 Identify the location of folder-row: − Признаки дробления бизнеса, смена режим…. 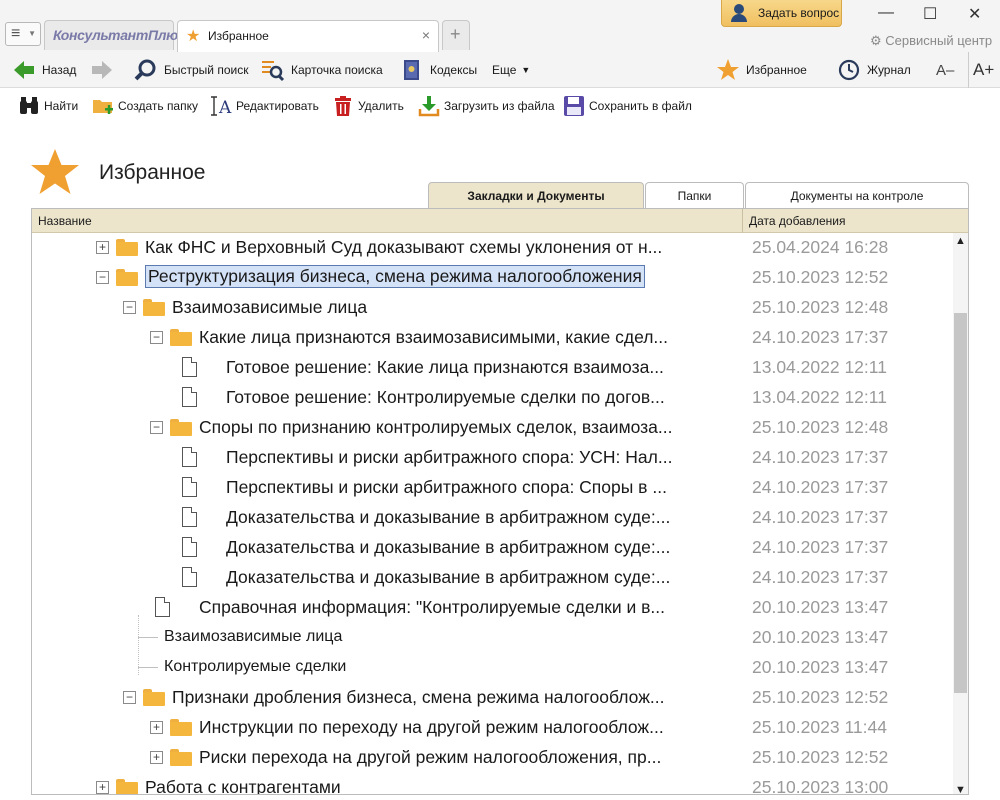
(492, 698).